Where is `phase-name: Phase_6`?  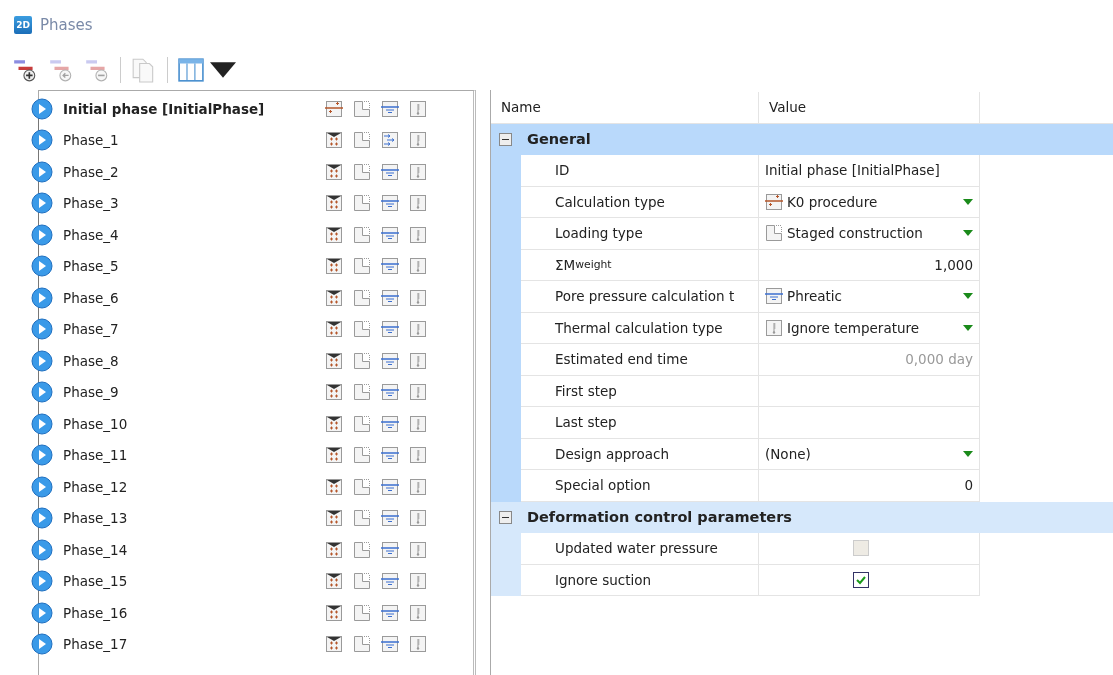 phase-name: Phase_6 is located at coordinates (194, 297).